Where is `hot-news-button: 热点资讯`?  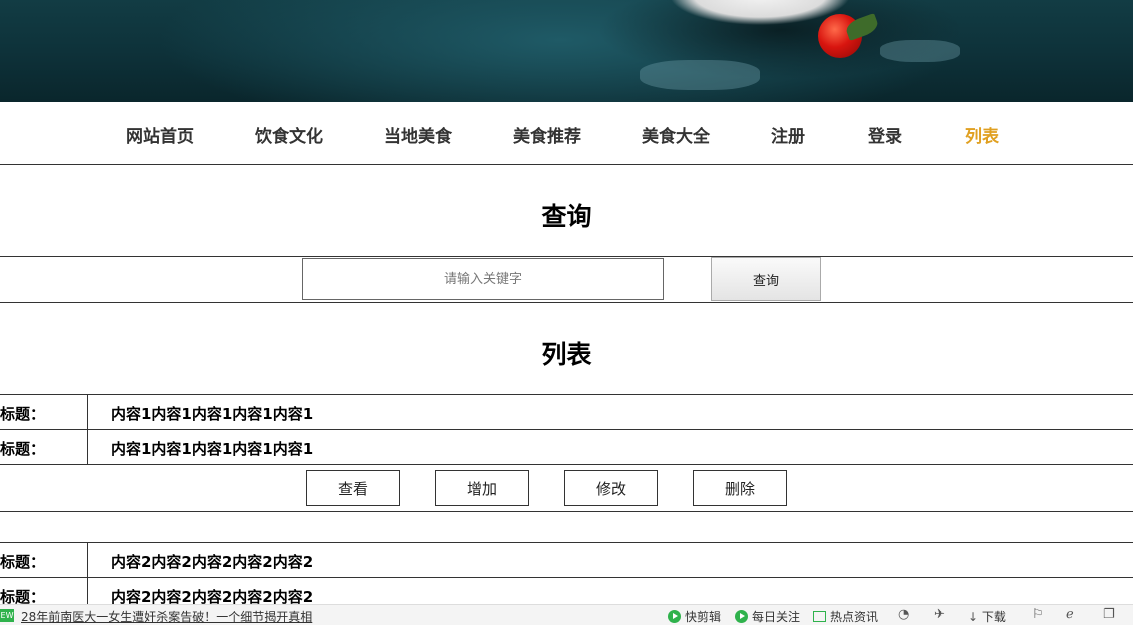
hot-news-button: 热点资讯 is located at coordinates (845, 616).